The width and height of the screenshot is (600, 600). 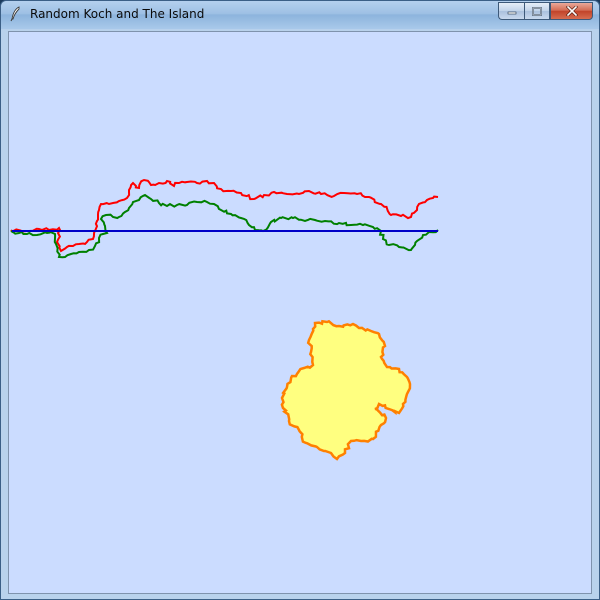 What do you see at coordinates (300, 15) in the screenshot?
I see `title-bar: Random Koch and The Island` at bounding box center [300, 15].